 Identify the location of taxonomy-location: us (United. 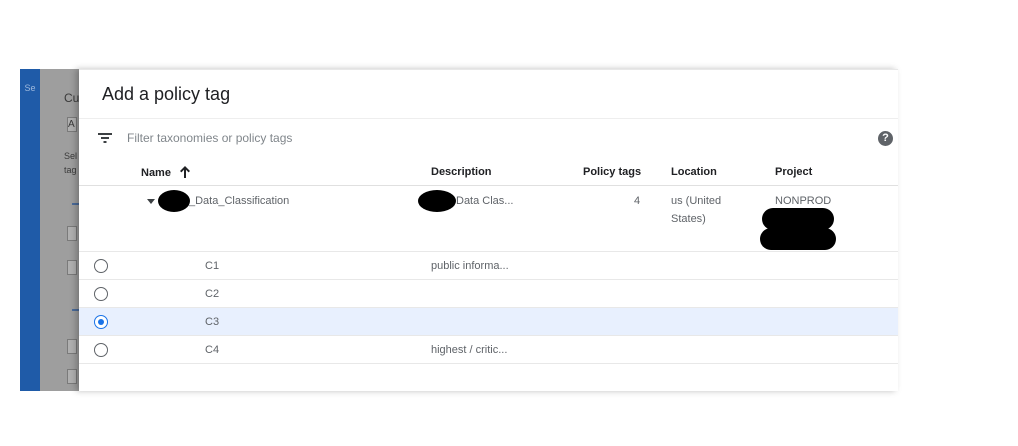
(696, 201).